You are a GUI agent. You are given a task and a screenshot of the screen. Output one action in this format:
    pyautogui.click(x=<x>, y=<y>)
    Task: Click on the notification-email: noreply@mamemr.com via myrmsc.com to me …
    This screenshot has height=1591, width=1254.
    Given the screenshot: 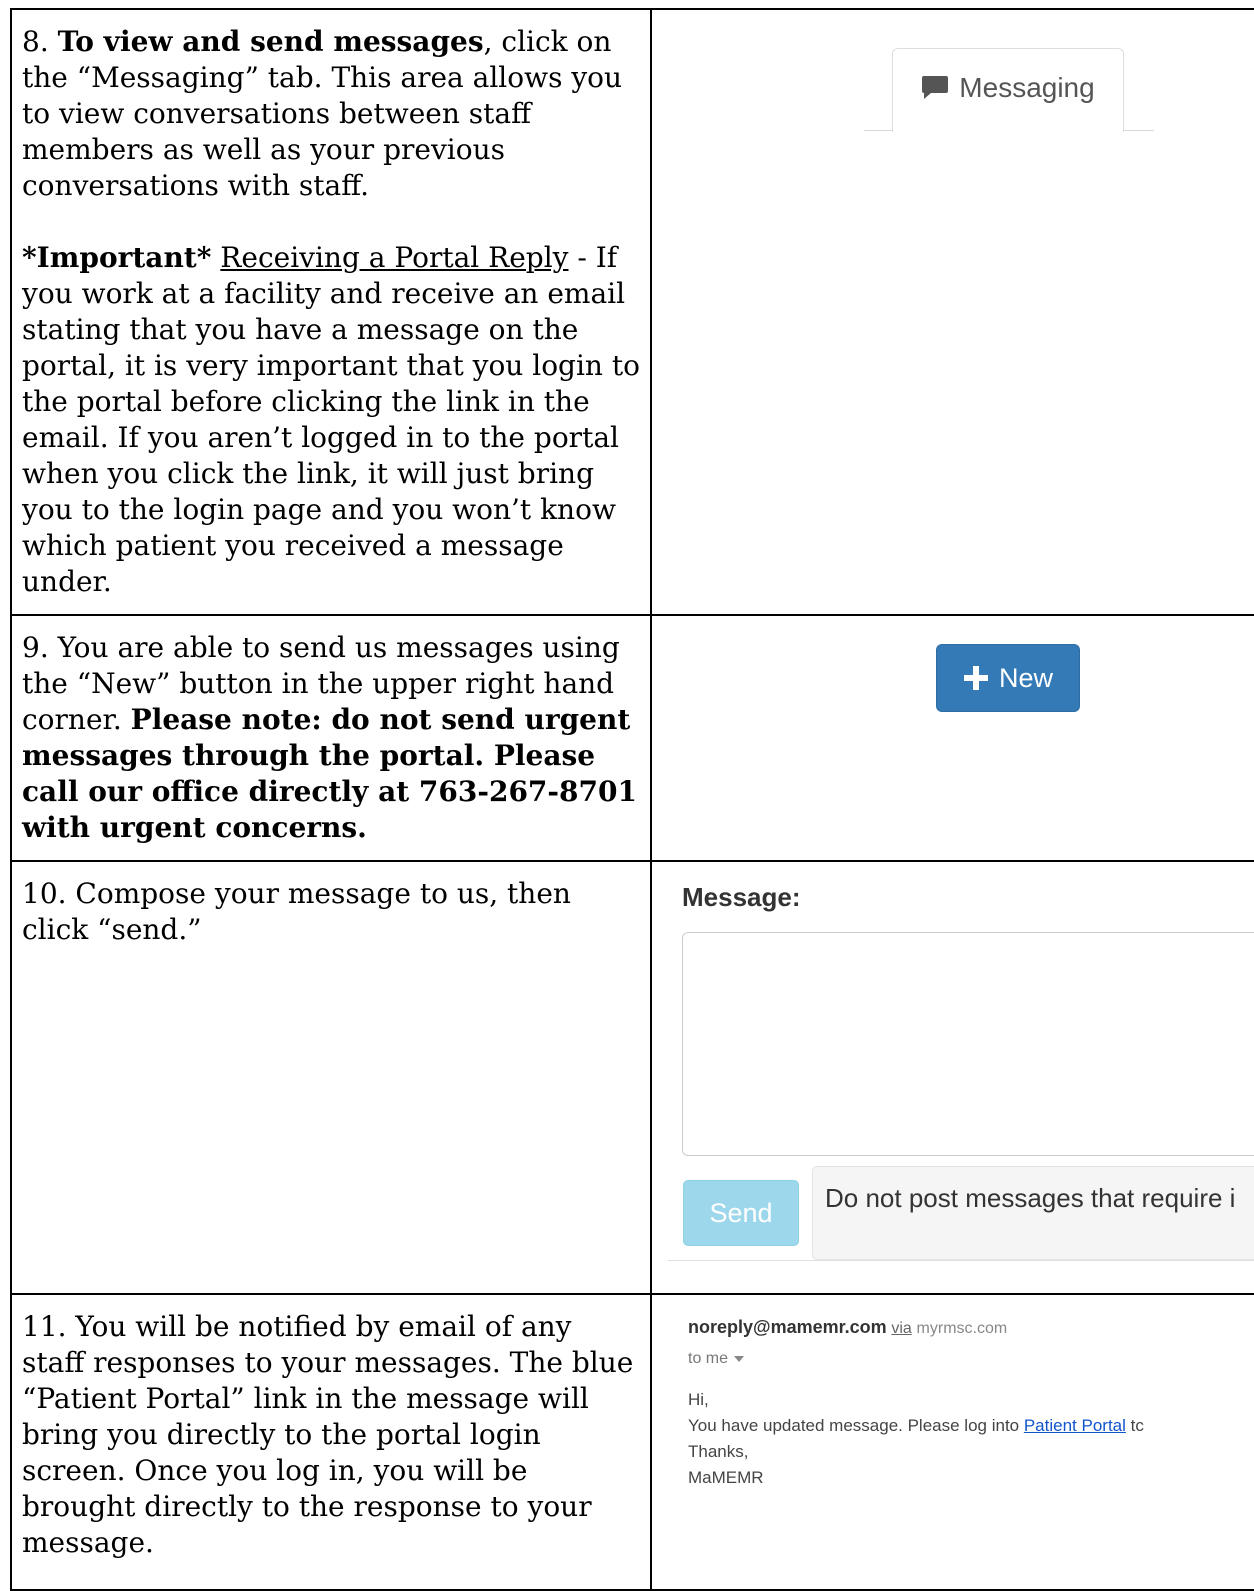 What is the action you would take?
    pyautogui.click(x=916, y=1403)
    